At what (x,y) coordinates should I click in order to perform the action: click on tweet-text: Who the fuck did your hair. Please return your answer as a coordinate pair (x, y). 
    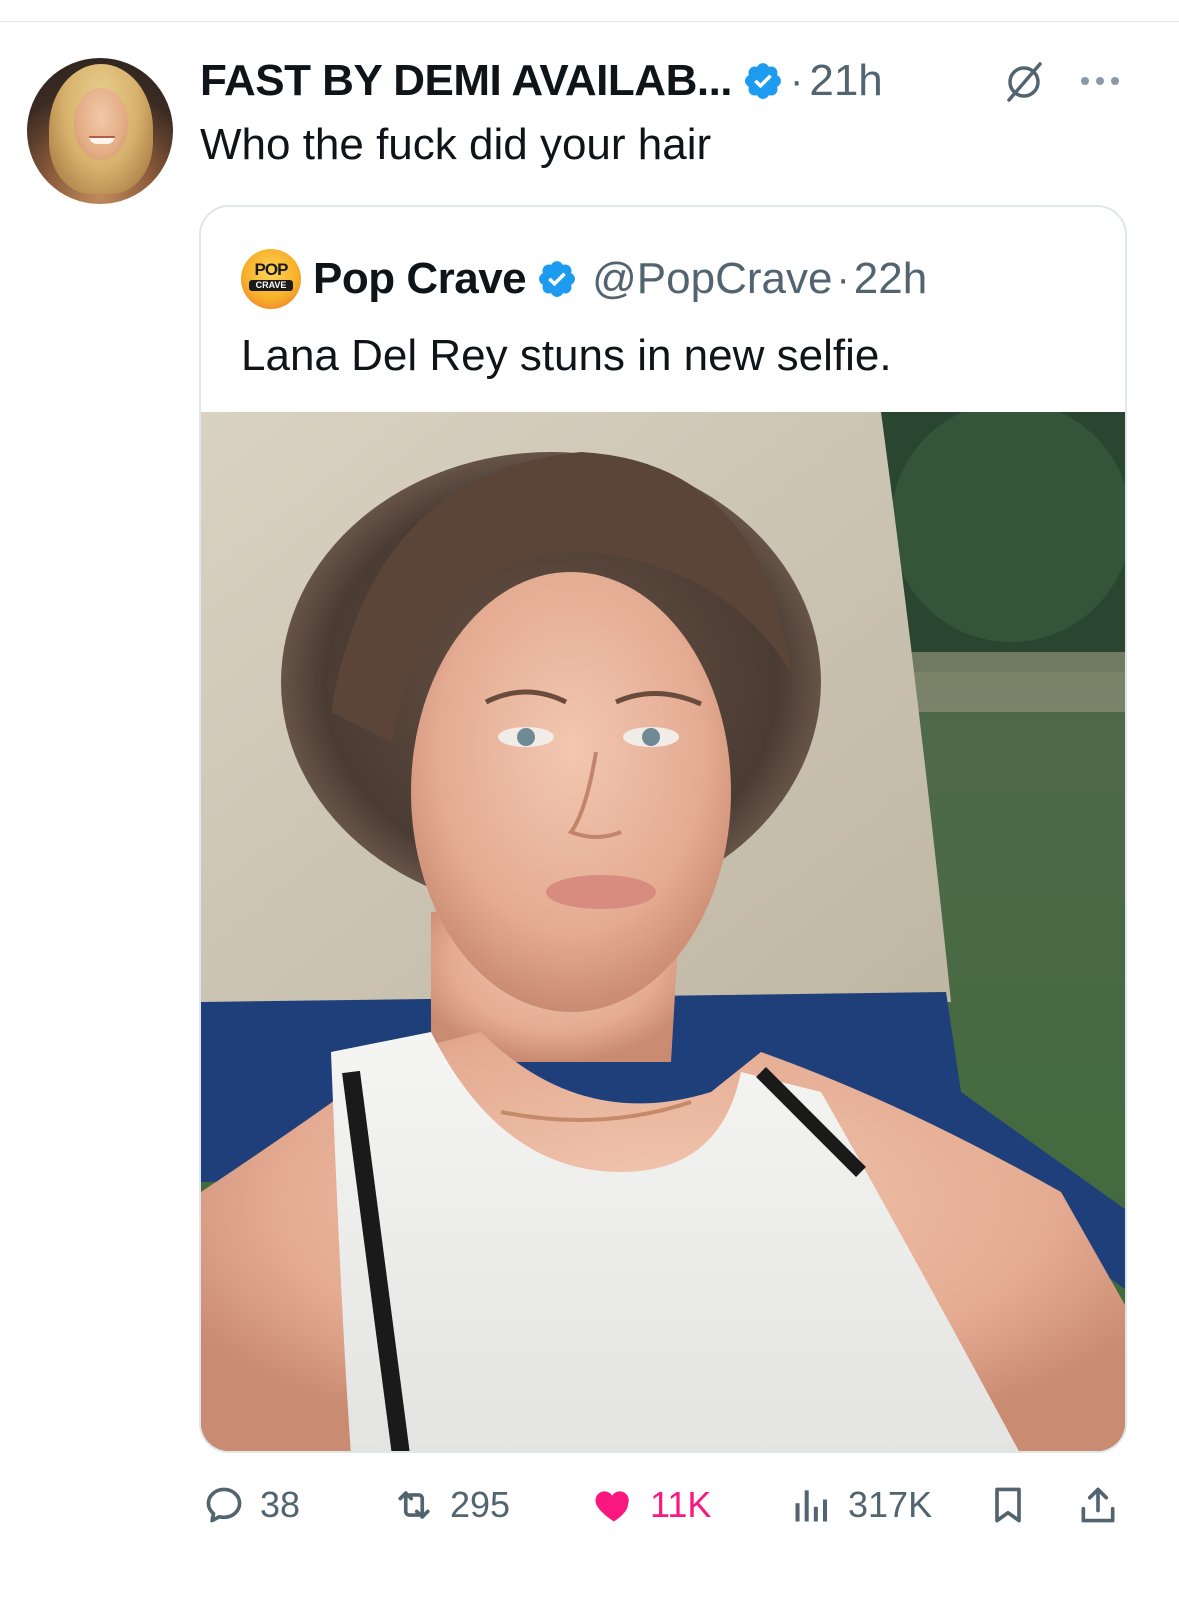
    Looking at the image, I should click on (456, 144).